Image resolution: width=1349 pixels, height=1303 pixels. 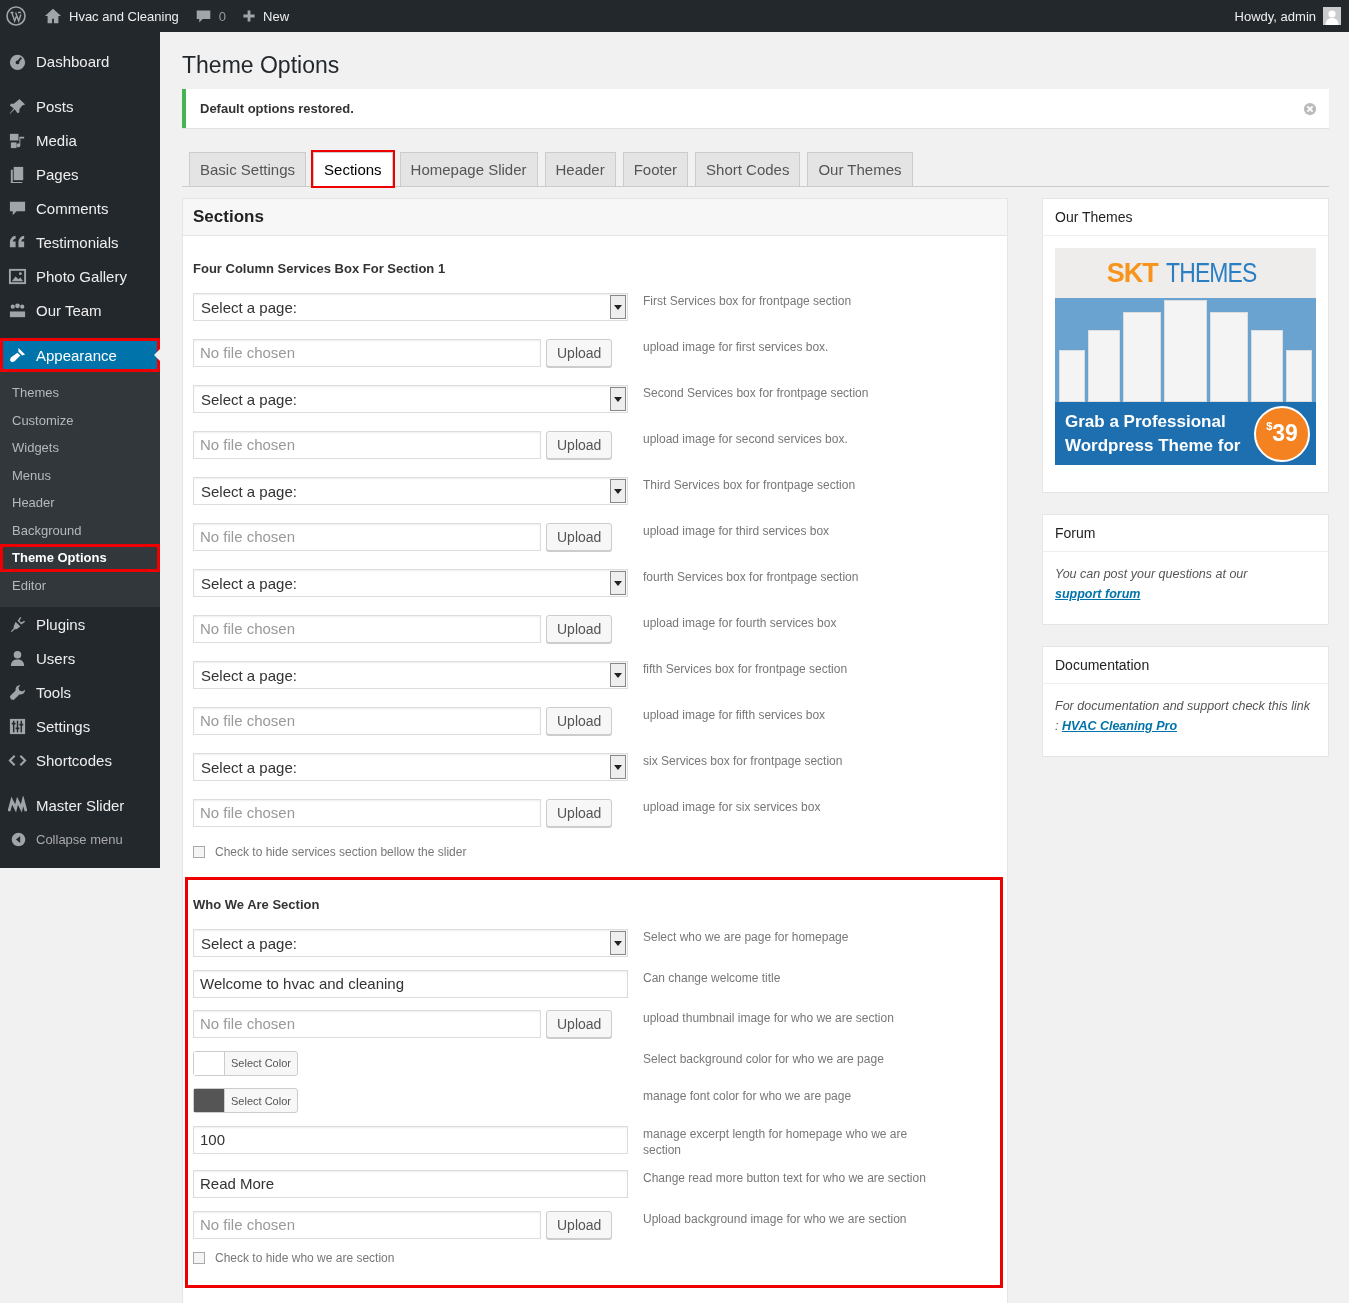 What do you see at coordinates (341, 852) in the screenshot?
I see `checkbox-label: Check to hide services section bellow the slider` at bounding box center [341, 852].